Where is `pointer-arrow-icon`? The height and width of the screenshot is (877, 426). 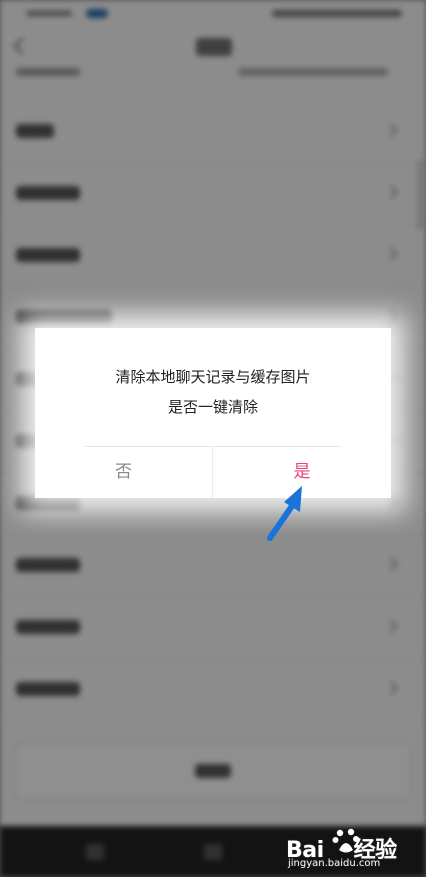 pointer-arrow-icon is located at coordinates (284, 513).